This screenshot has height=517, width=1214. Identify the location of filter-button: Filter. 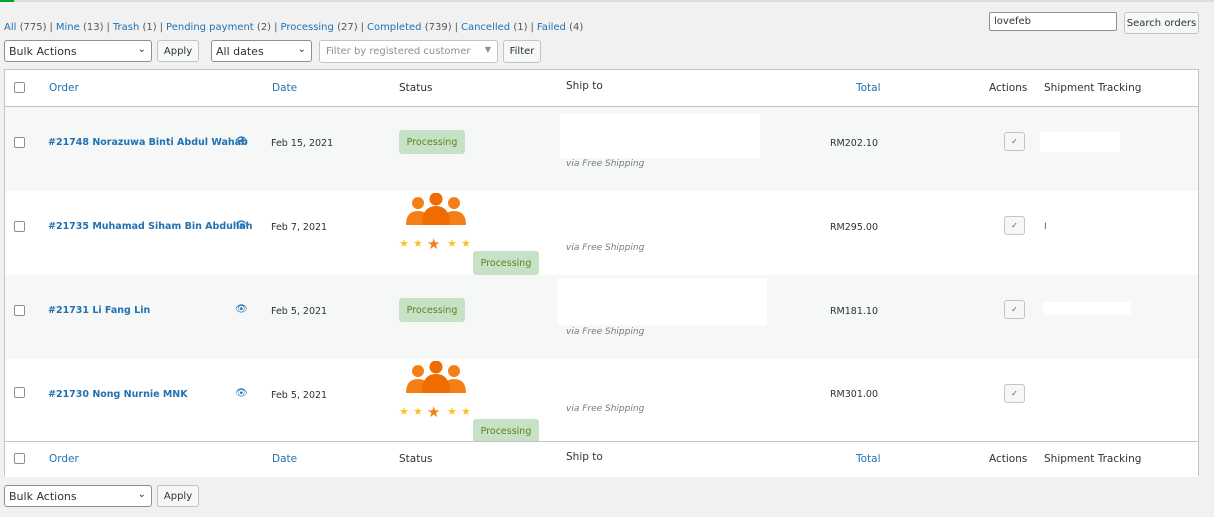
(522, 51).